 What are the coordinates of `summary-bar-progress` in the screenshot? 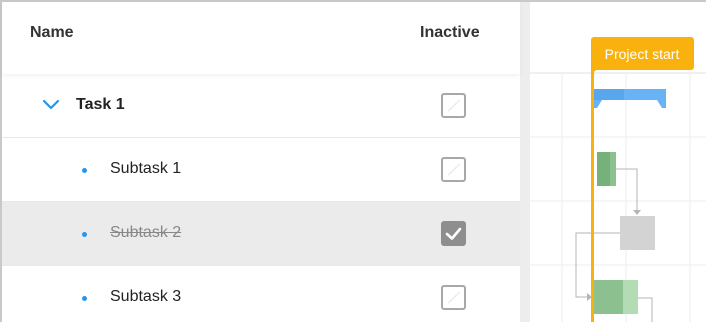 It's located at (609, 94).